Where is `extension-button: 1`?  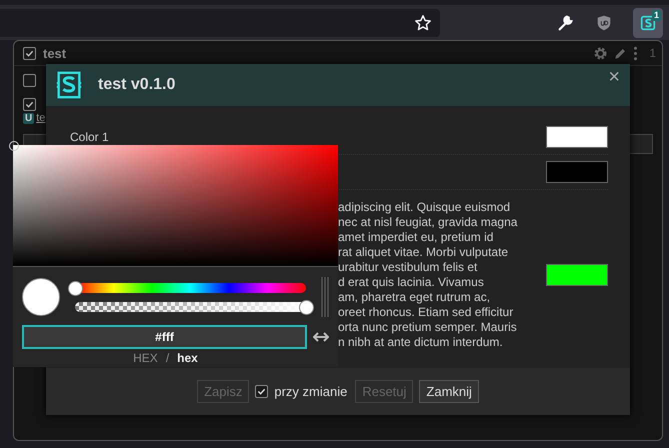
extension-button: 1 is located at coordinates (648, 23).